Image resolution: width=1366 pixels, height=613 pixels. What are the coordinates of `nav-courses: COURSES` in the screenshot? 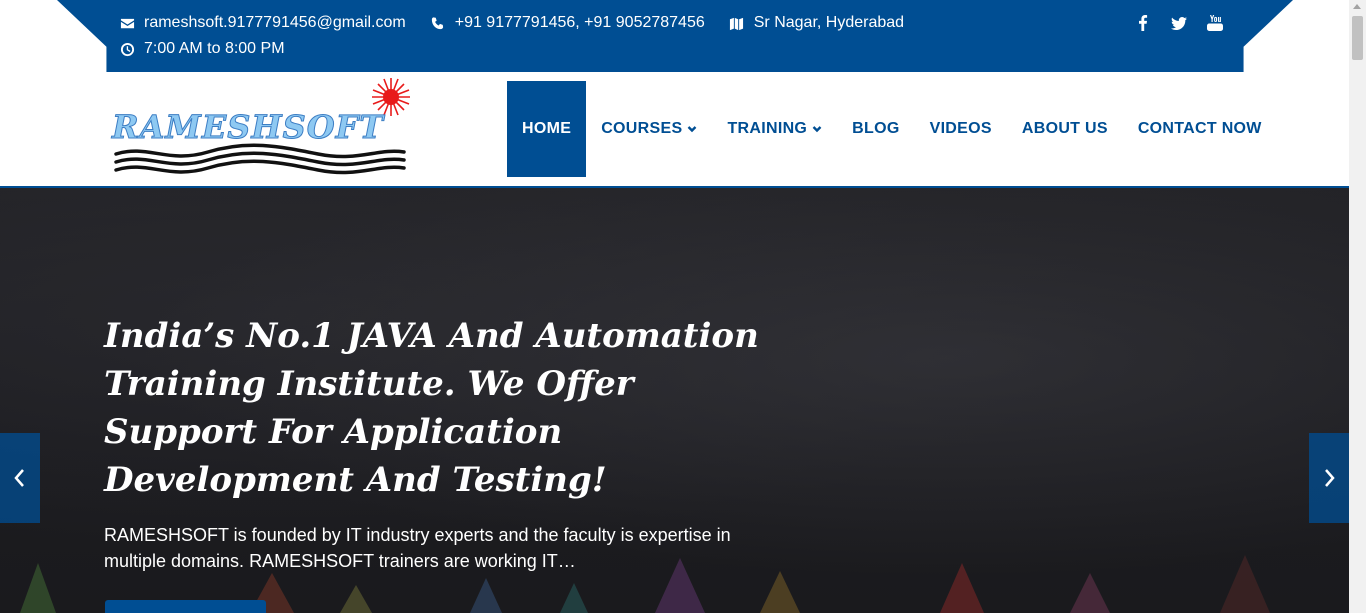 It's located at (649, 129).